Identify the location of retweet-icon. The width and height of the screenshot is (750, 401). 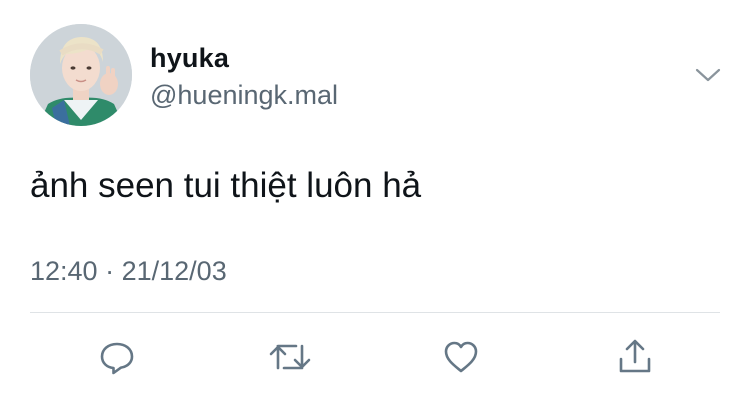
(290, 357).